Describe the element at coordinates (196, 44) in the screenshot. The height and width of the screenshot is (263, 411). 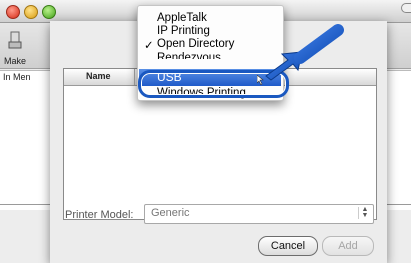
I see `menu-item-label: Open Directory` at that location.